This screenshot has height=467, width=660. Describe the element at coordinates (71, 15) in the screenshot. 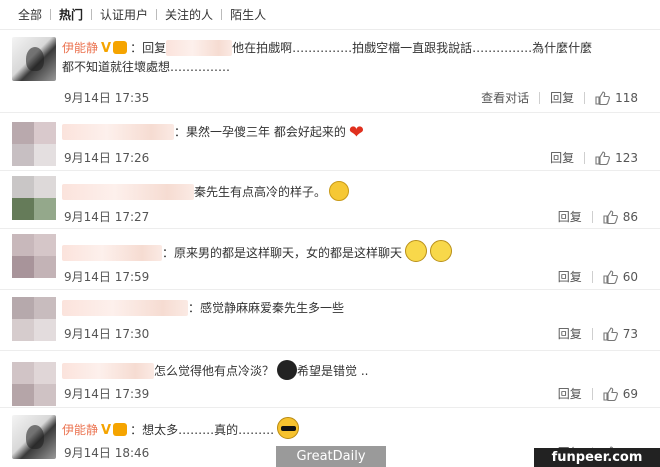

I see `filter-tab-hot: 热门` at that location.